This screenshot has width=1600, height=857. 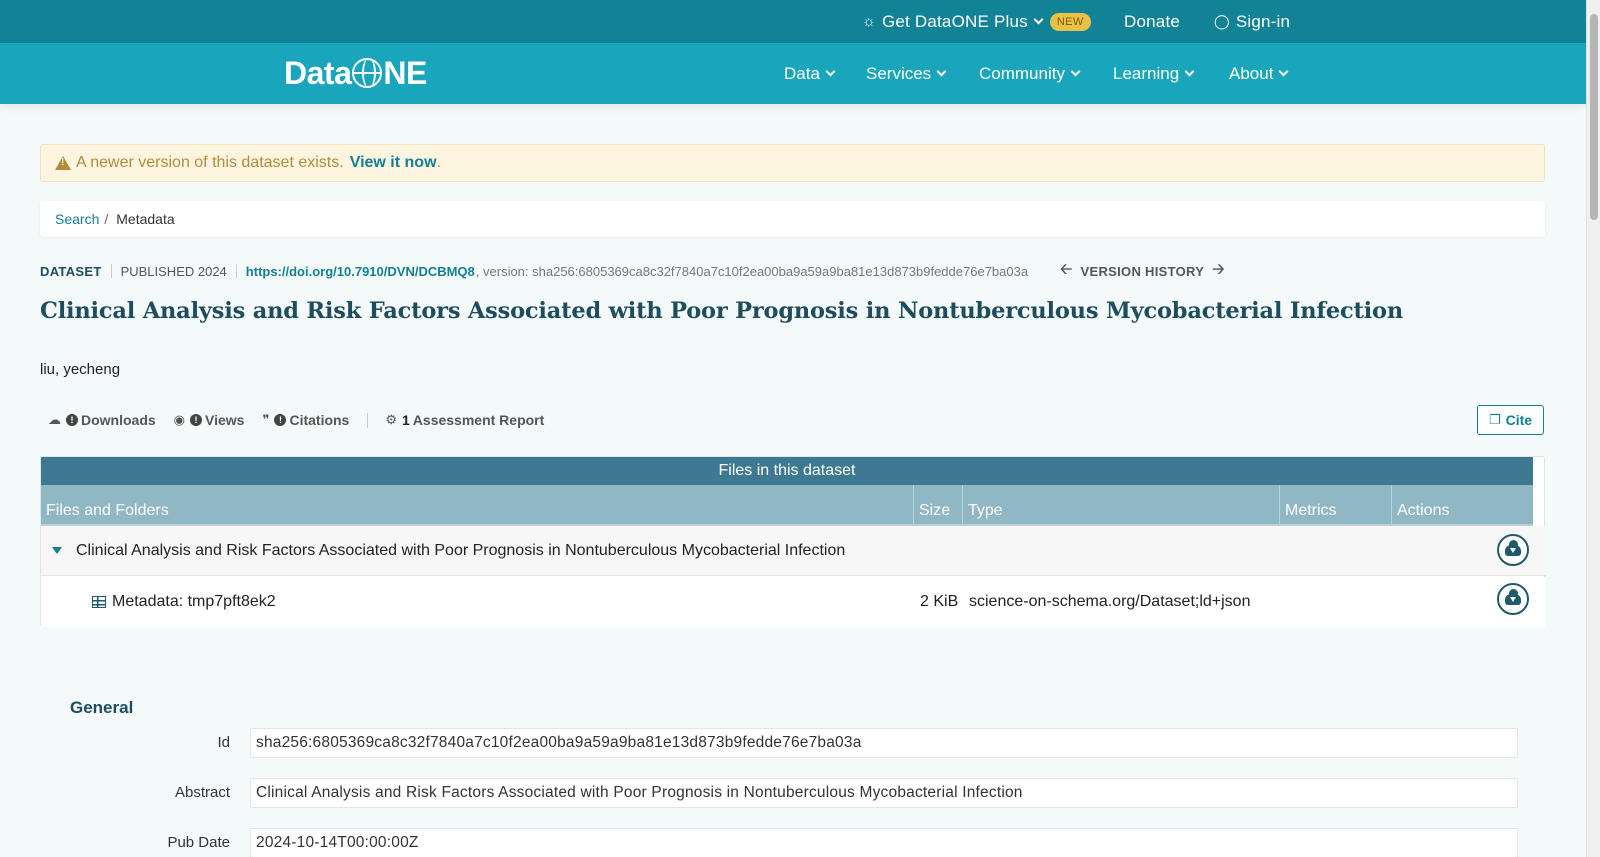 What do you see at coordinates (318, 72) in the screenshot?
I see `logo-text-data: Data` at bounding box center [318, 72].